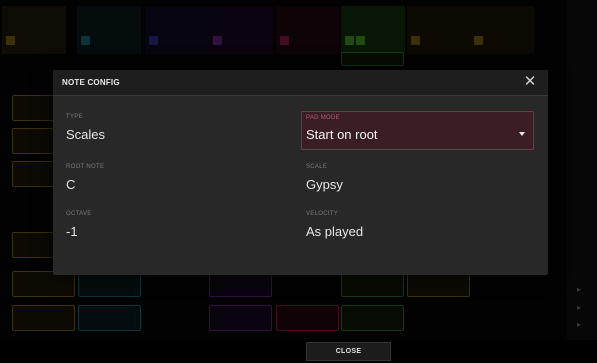 The height and width of the screenshot is (363, 597). What do you see at coordinates (72, 231) in the screenshot?
I see `octave-value: -1` at bounding box center [72, 231].